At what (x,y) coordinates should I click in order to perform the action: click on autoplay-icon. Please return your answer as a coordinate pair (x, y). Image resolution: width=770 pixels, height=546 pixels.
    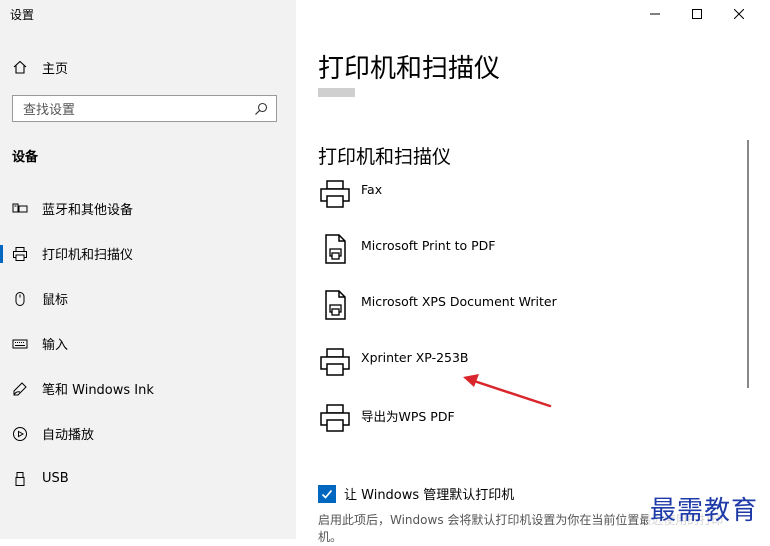
    Looking at the image, I should click on (20, 434).